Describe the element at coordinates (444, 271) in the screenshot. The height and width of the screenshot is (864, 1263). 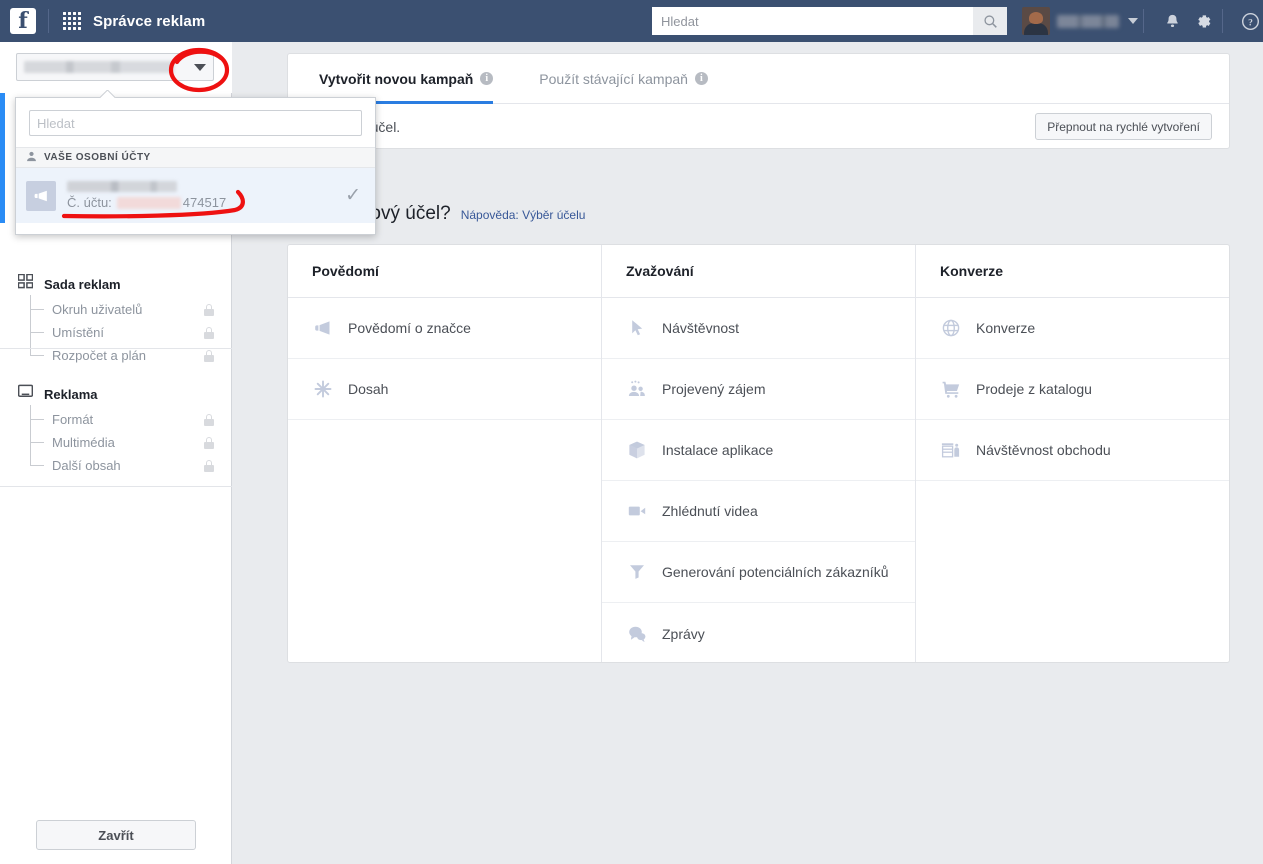
I see `column-header: Povědomí` at that location.